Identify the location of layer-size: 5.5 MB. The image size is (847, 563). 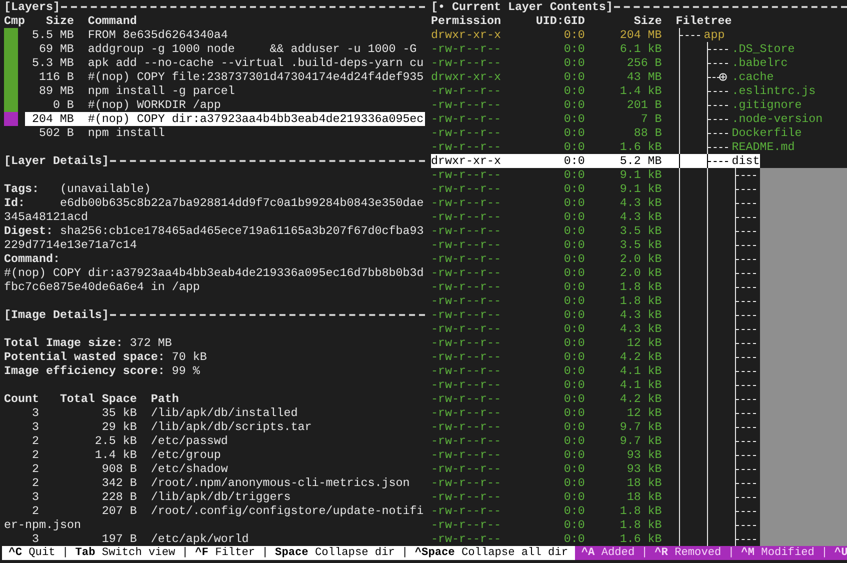
(52, 35).